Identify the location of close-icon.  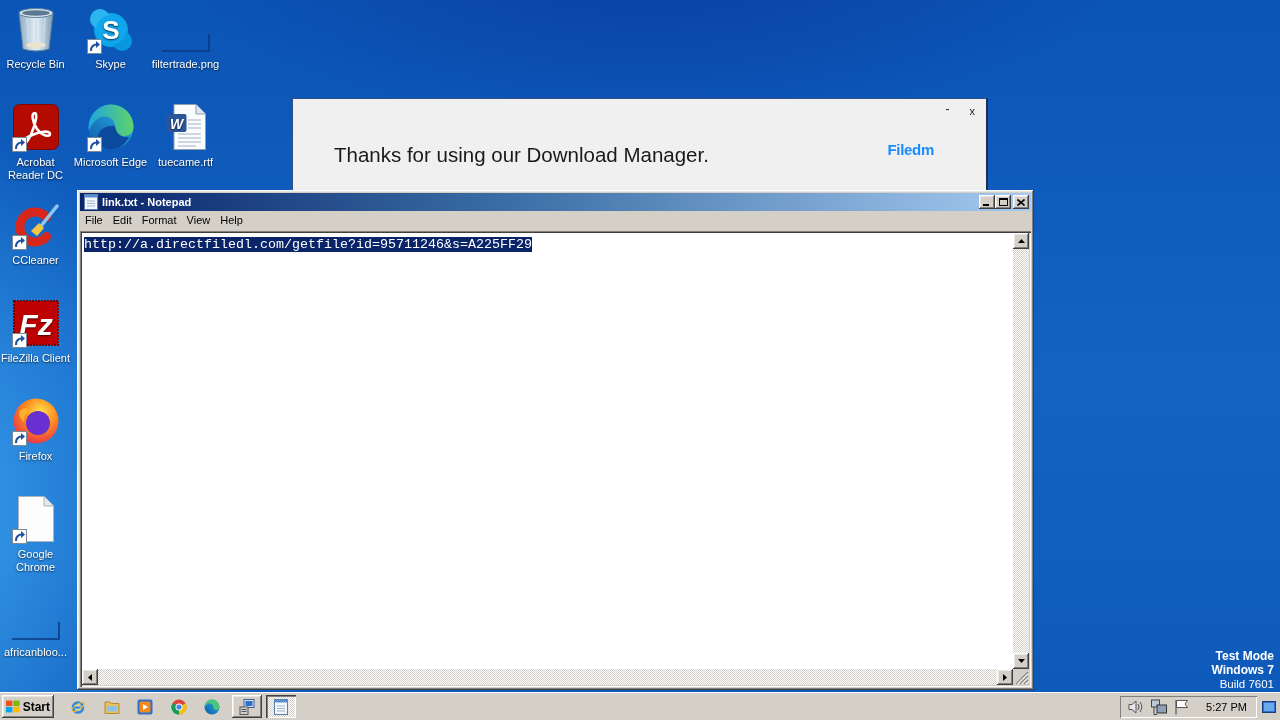
(1021, 202).